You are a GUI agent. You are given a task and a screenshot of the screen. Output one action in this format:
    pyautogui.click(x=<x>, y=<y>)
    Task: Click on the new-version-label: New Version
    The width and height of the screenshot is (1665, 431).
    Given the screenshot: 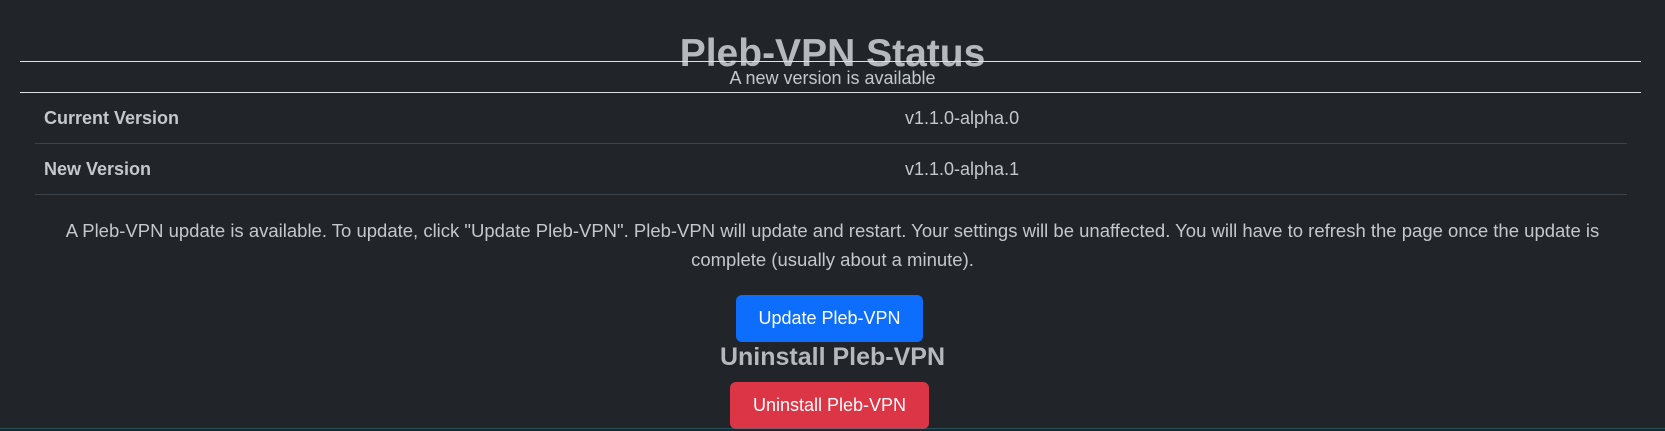 What is the action you would take?
    pyautogui.click(x=470, y=169)
    